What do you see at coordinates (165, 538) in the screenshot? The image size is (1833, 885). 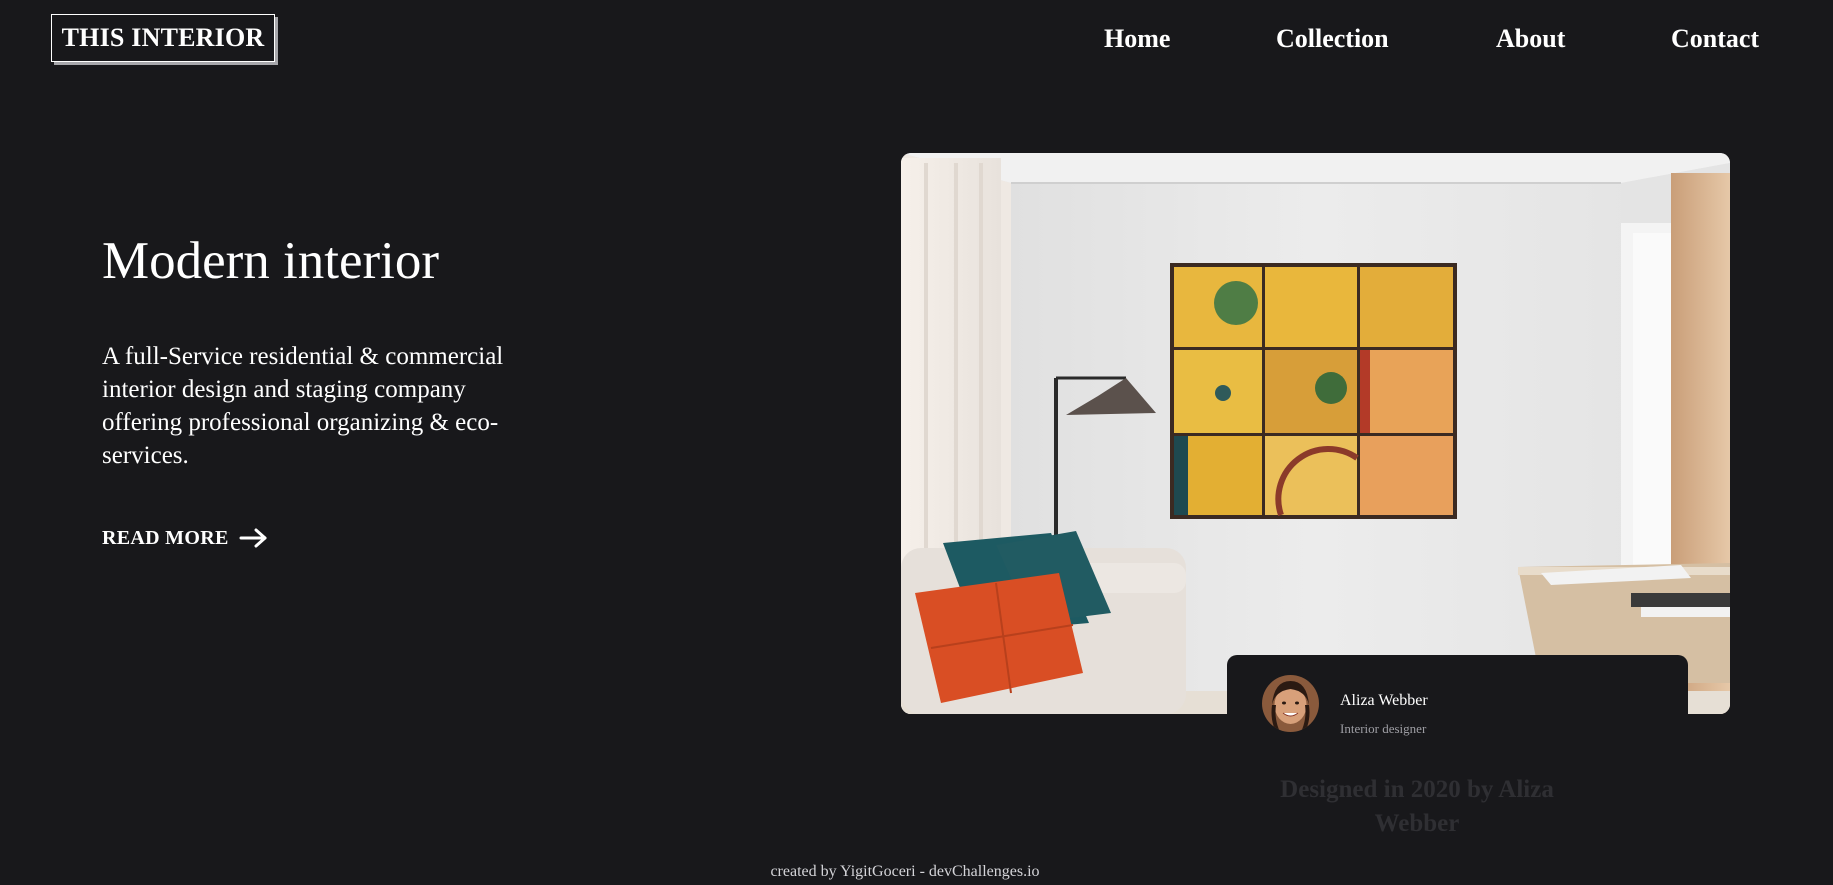 I see `read-more-label: READ MORE` at bounding box center [165, 538].